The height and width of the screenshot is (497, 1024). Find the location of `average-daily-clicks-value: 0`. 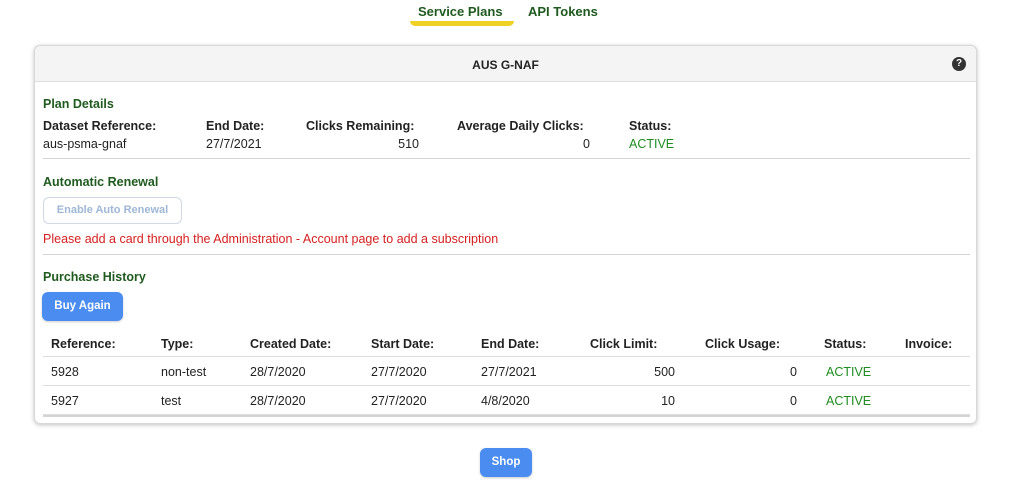

average-daily-clicks-value: 0 is located at coordinates (586, 144).